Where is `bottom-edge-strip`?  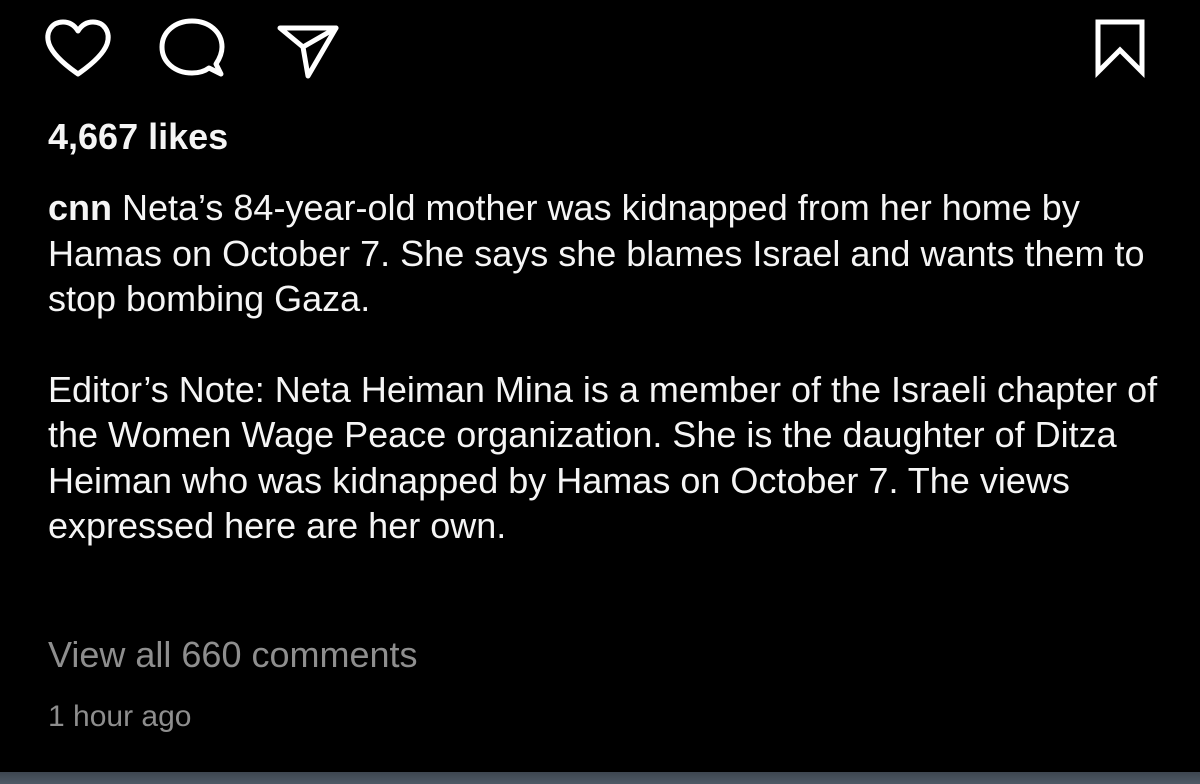
bottom-edge-strip is located at coordinates (600, 778).